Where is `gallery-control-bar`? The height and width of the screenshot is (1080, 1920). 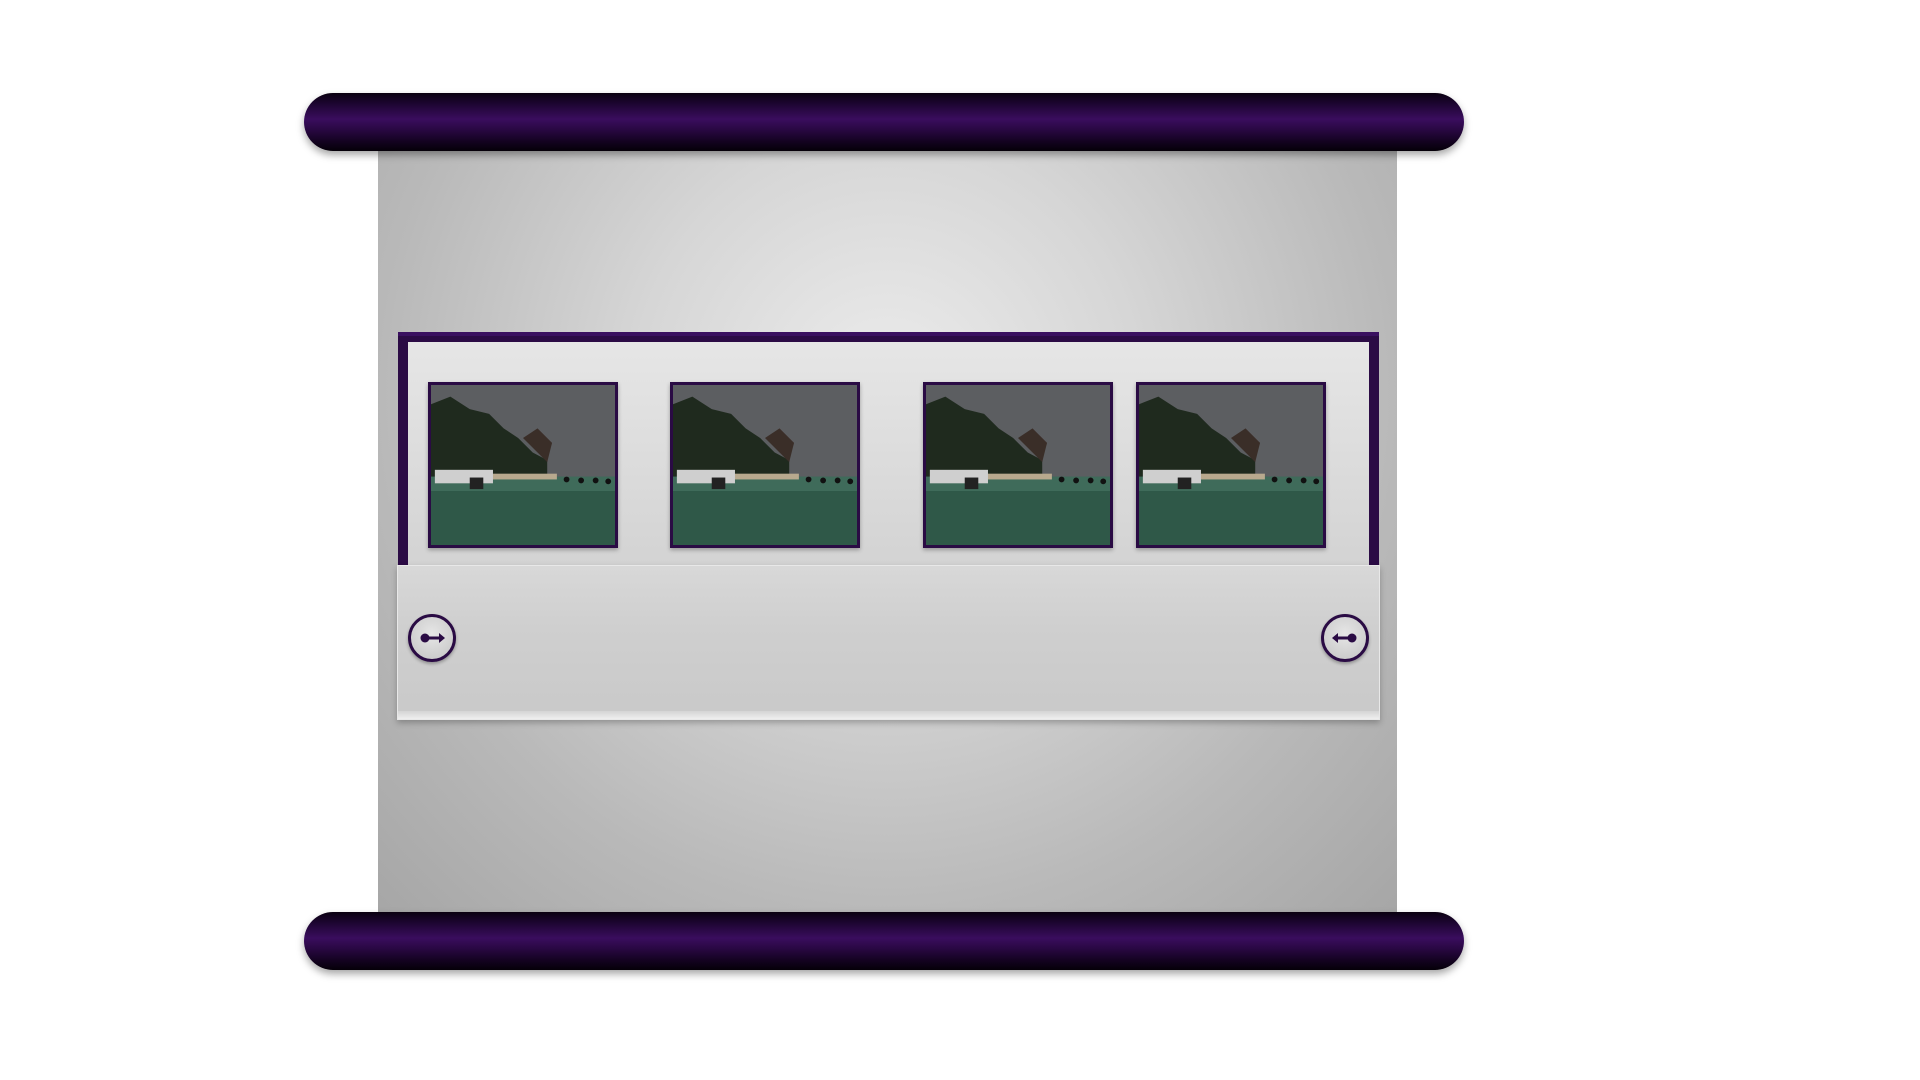
gallery-control-bar is located at coordinates (888, 642).